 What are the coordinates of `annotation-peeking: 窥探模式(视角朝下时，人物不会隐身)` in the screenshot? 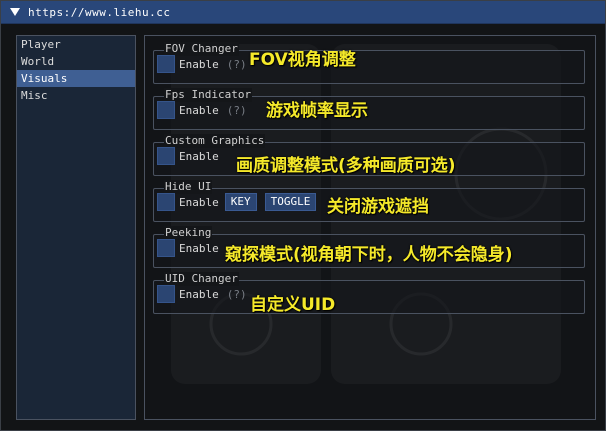 It's located at (369, 255).